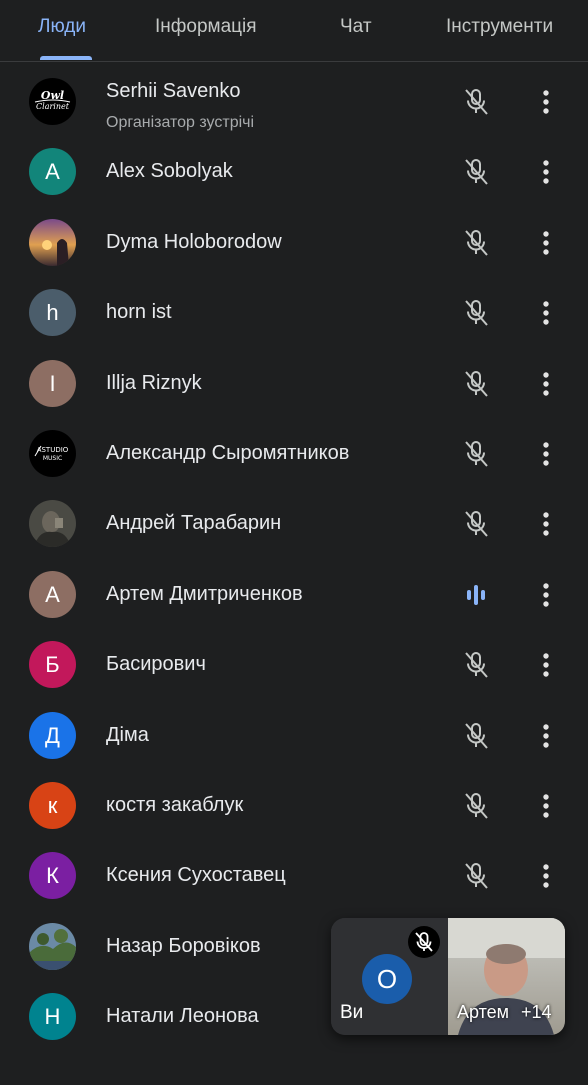 This screenshot has height=1085, width=588. Describe the element at coordinates (196, 875) in the screenshot. I see `participant-name: Ксения Сухоставец` at that location.